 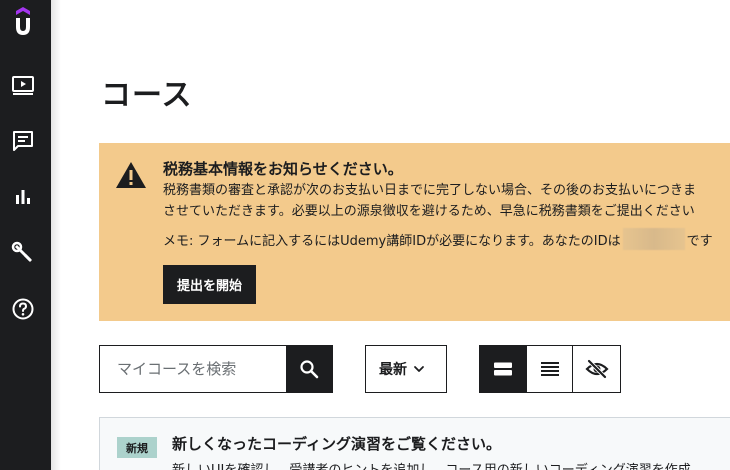 I want to click on list-view-icon, so click(x=549, y=369).